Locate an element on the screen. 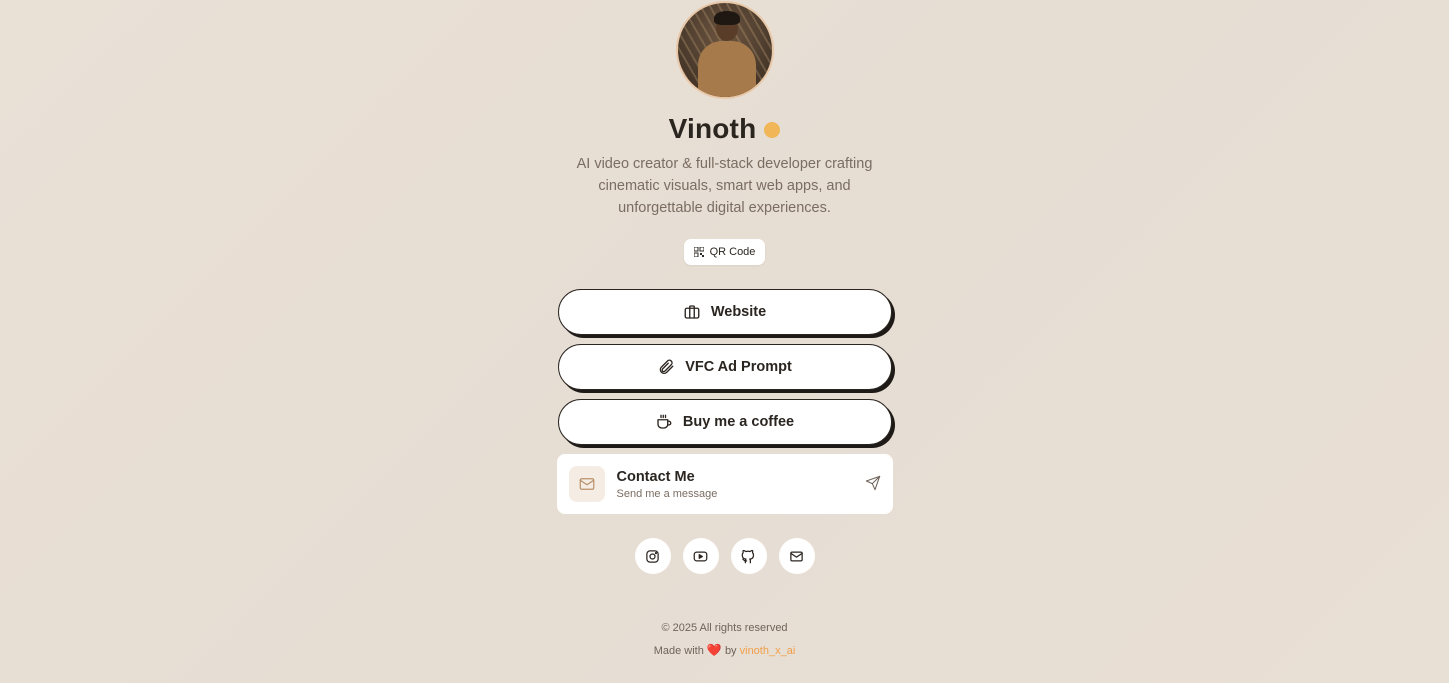 The image size is (1449, 683). contact-icon-box is located at coordinates (586, 484).